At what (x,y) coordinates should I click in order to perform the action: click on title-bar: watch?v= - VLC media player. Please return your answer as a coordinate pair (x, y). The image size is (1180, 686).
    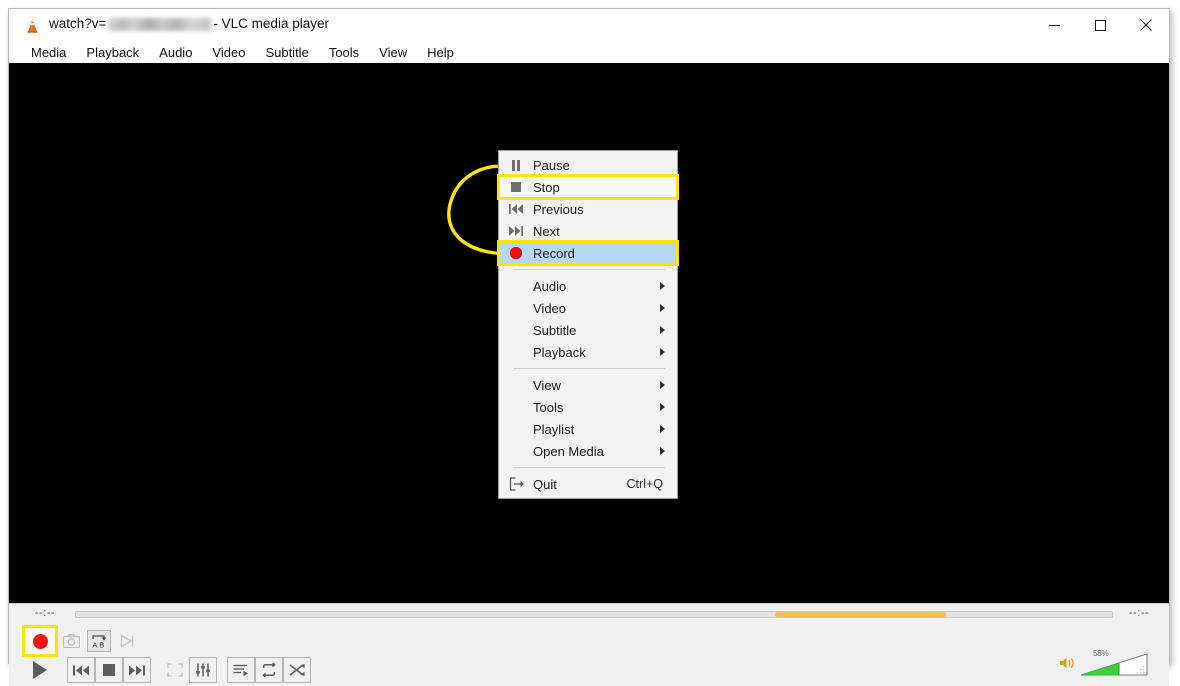
    Looking at the image, I should click on (589, 25).